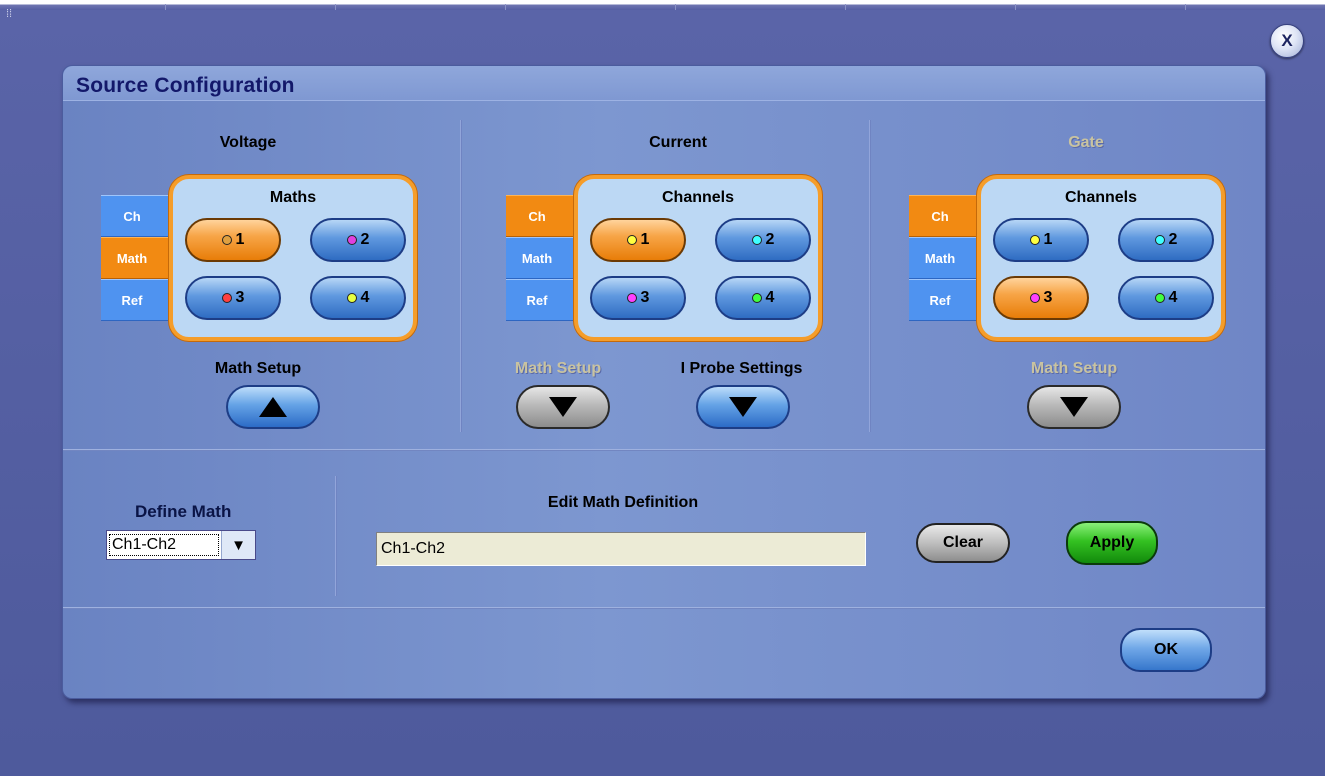 This screenshot has width=1325, height=776. What do you see at coordinates (135, 216) in the screenshot?
I see `voltage-tab-ch: Ch` at bounding box center [135, 216].